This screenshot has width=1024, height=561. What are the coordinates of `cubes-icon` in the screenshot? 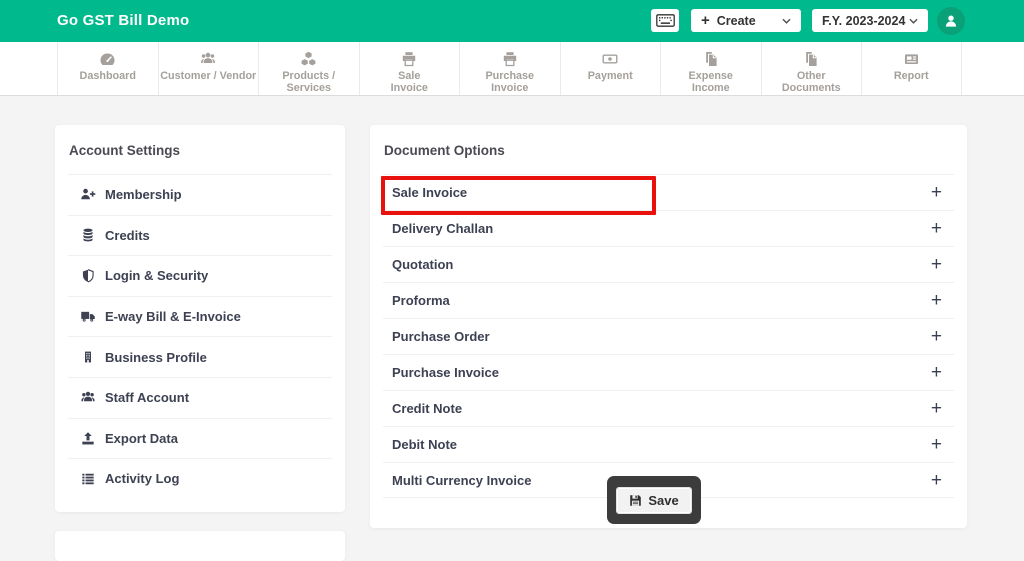 It's located at (308, 59).